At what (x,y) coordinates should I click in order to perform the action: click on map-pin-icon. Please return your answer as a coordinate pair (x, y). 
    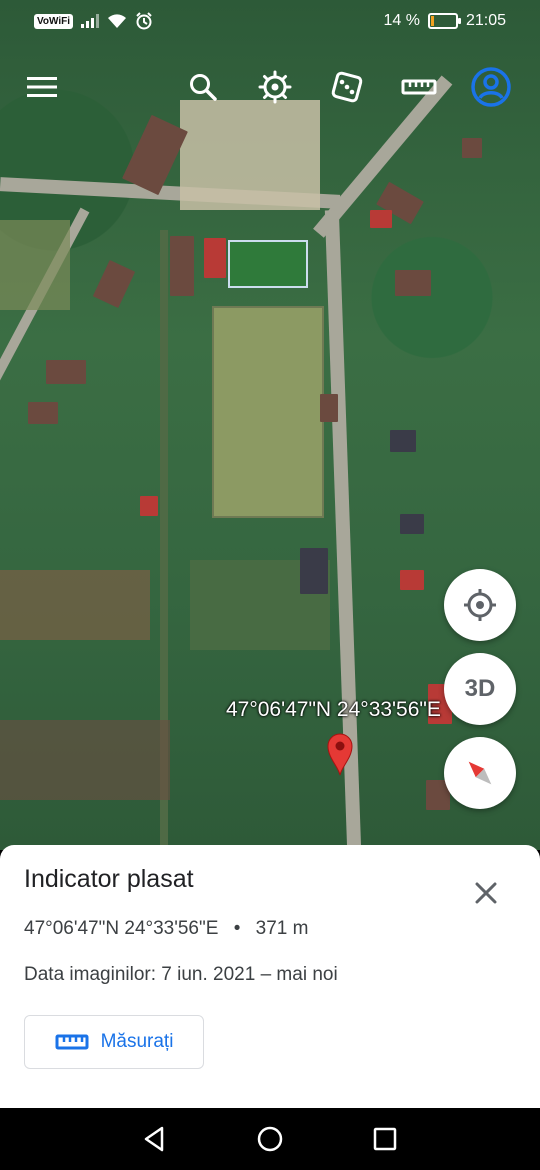
    Looking at the image, I should click on (340, 754).